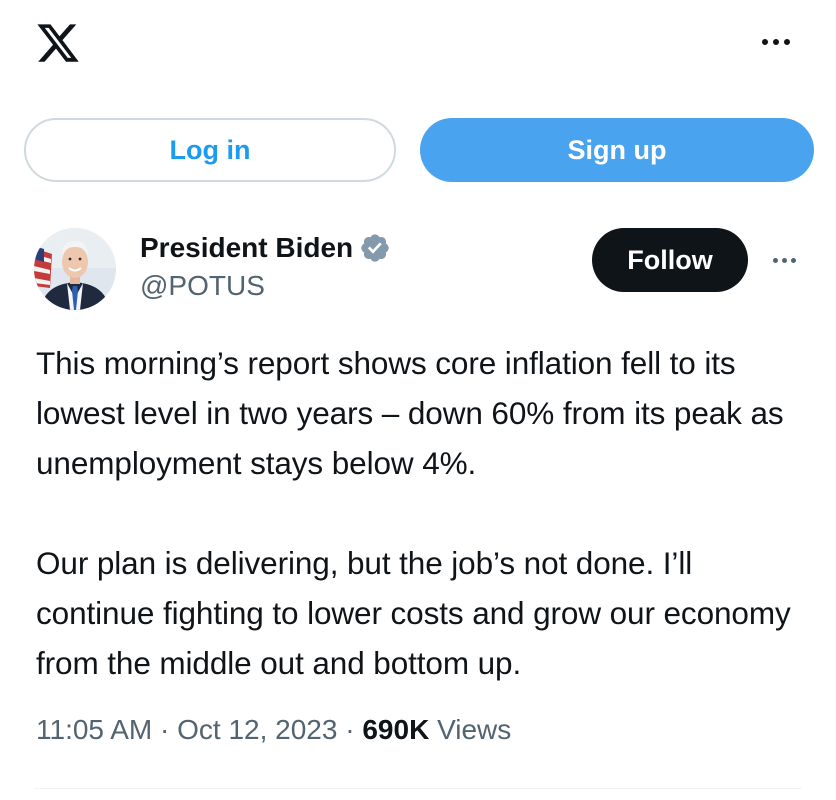 This screenshot has width=836, height=800. I want to click on tweet-meta: 11:05 AM · Oct 12, 2023 · 690K Views, so click(273, 730).